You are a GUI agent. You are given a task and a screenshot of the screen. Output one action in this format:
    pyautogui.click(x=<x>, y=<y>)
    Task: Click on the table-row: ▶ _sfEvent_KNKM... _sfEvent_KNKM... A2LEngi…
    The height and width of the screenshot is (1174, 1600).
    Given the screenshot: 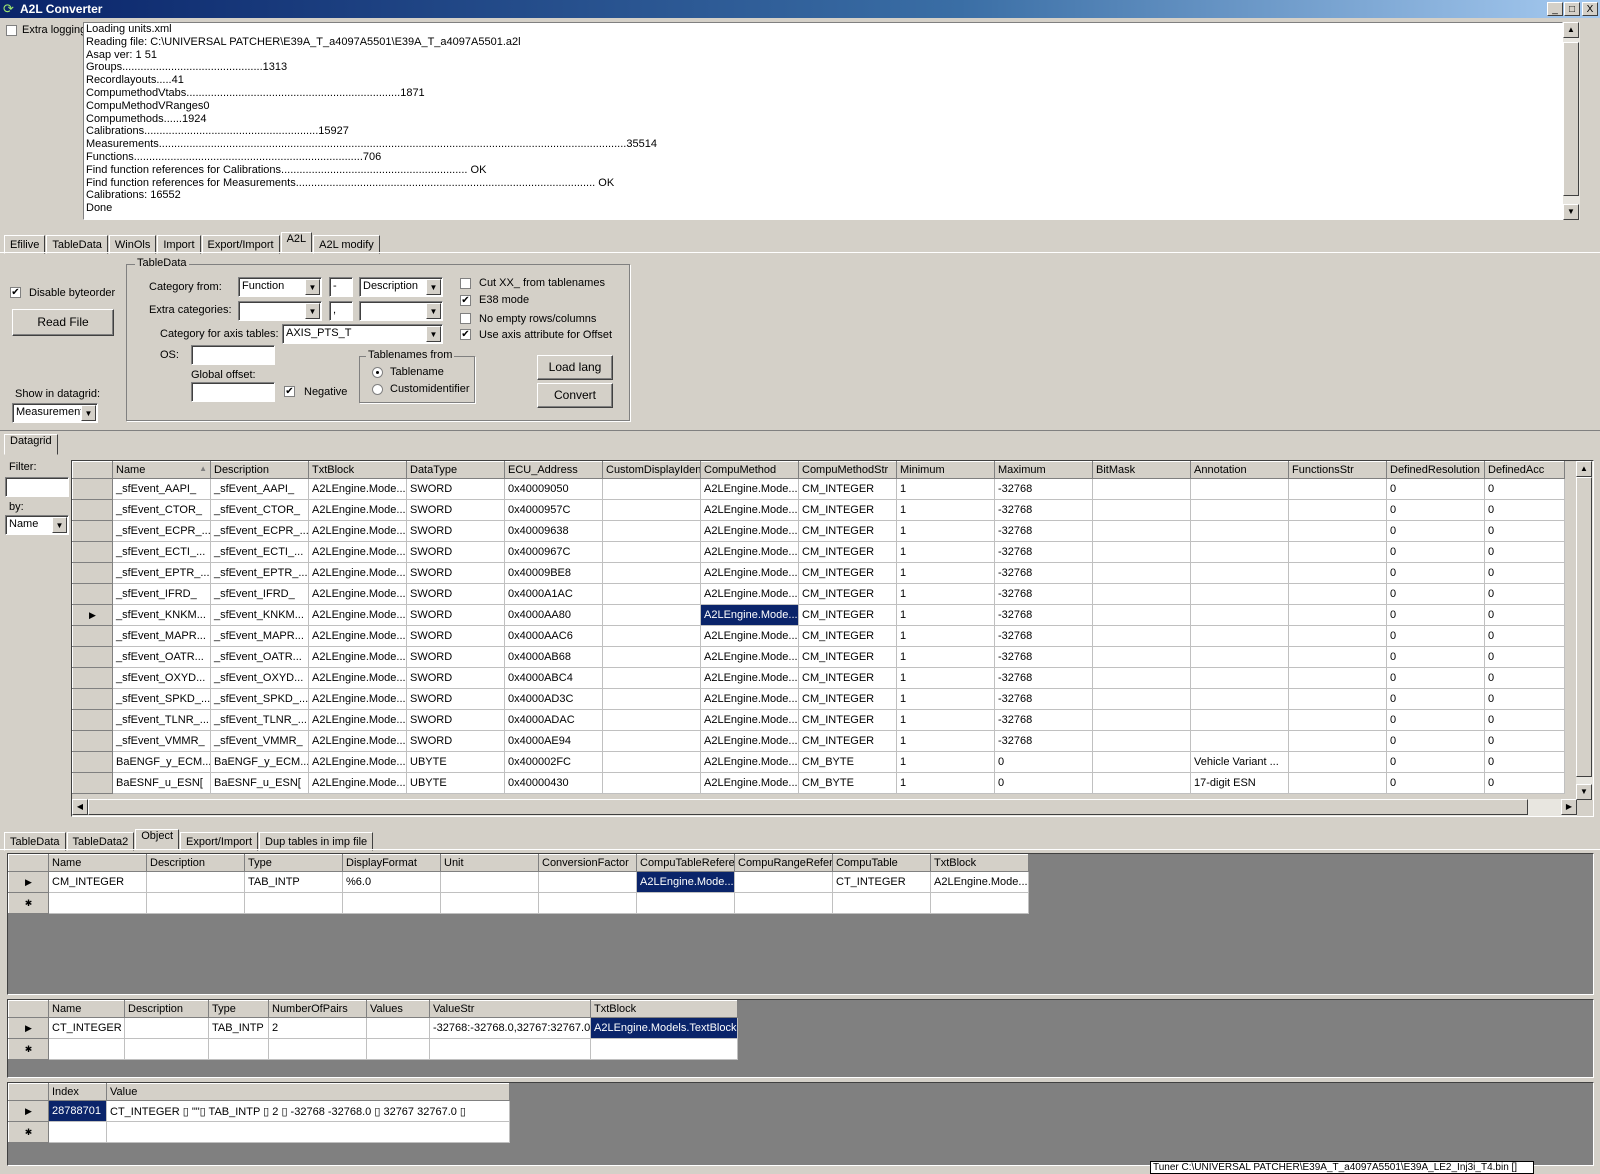 What is the action you would take?
    pyautogui.click(x=818, y=615)
    